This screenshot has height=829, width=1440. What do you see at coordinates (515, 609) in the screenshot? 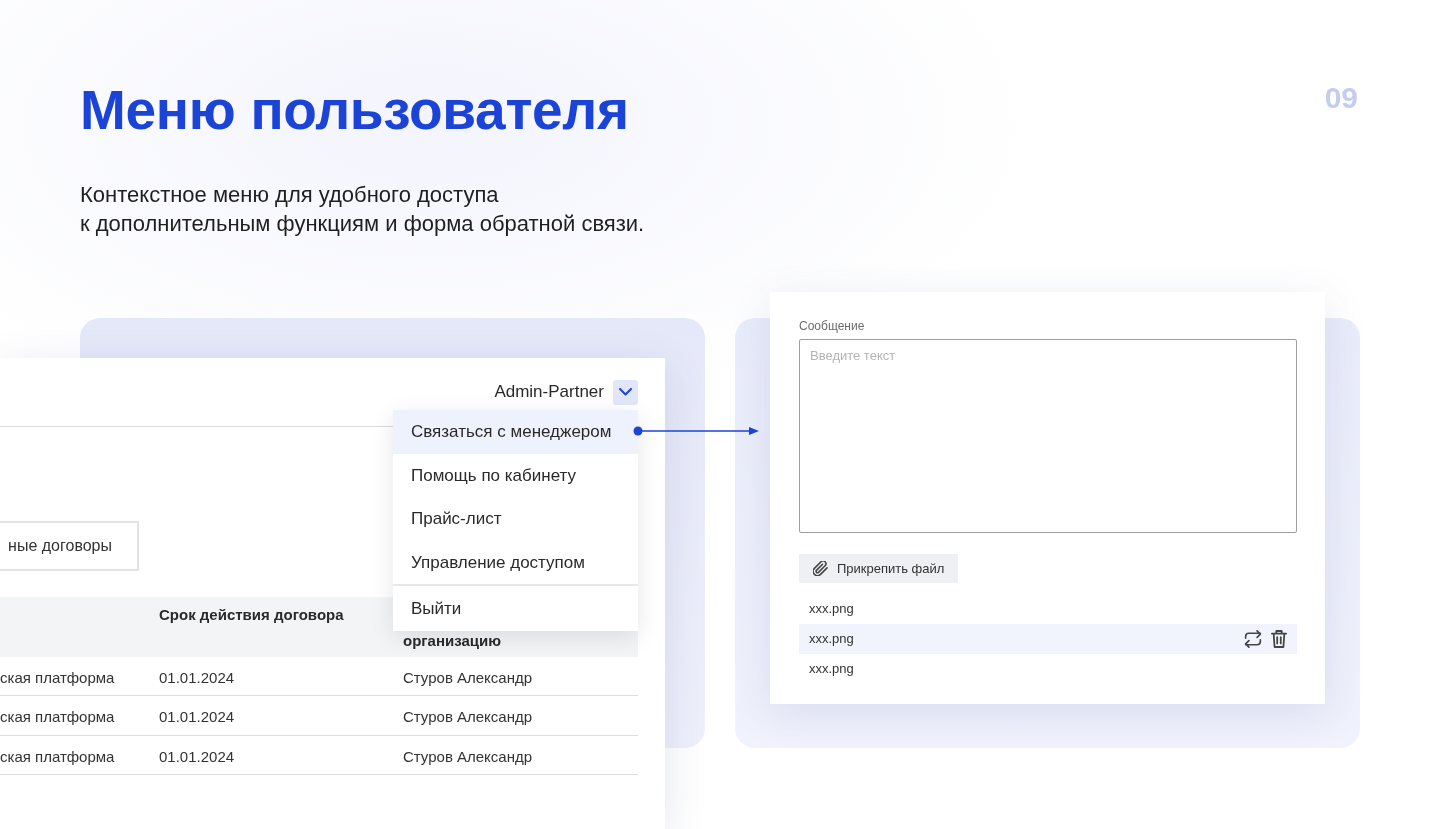
I see `menu-item: Выйти` at bounding box center [515, 609].